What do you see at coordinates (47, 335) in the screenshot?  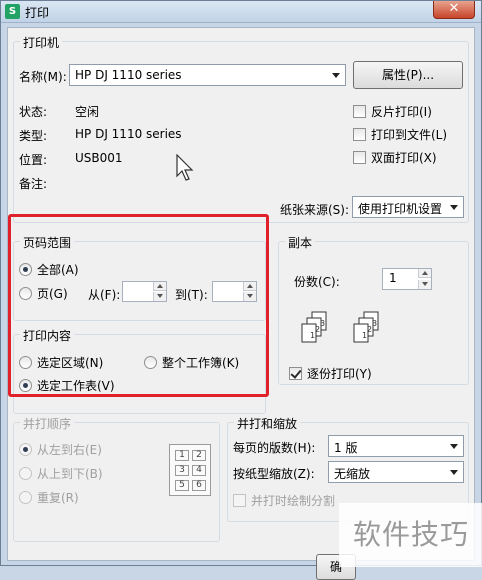 I see `print-content-title: 打印内容` at bounding box center [47, 335].